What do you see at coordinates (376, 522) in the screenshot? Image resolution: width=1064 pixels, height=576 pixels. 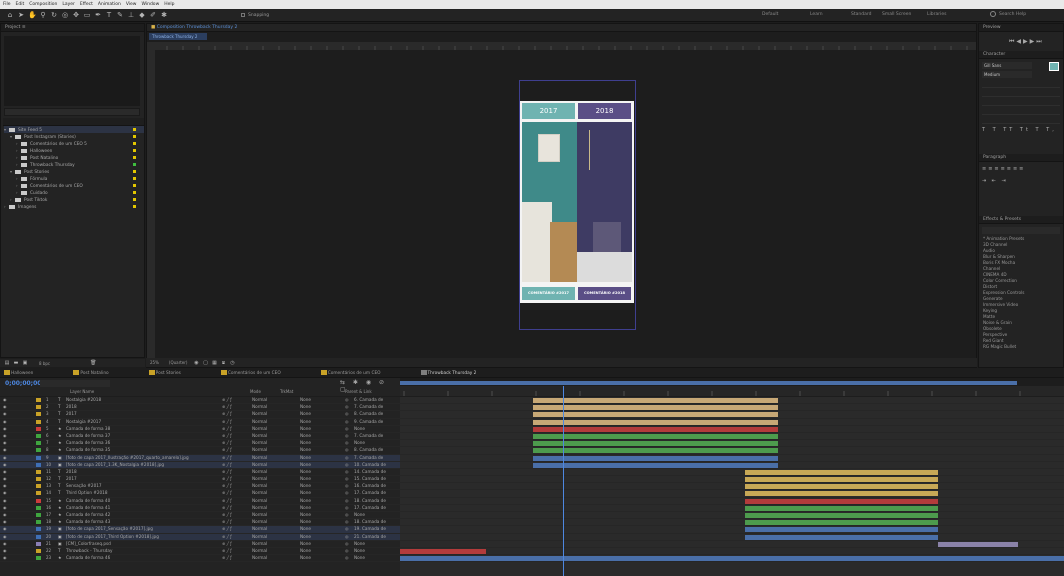 I see `parent-dropdown: 18. Camada de` at bounding box center [376, 522].